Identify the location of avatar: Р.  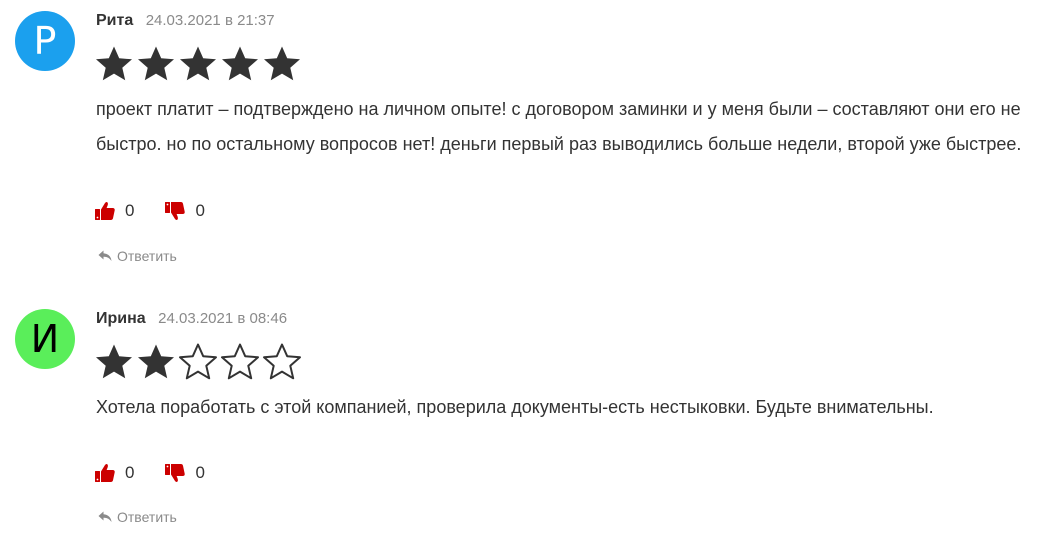
(45, 41).